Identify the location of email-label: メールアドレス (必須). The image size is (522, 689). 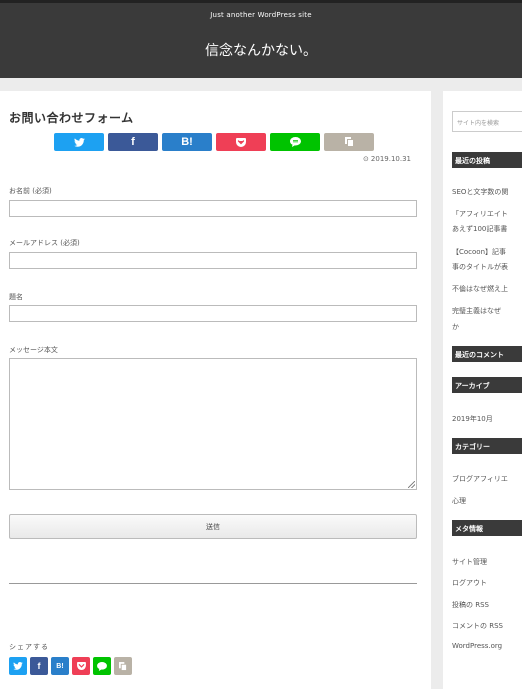
(44, 243).